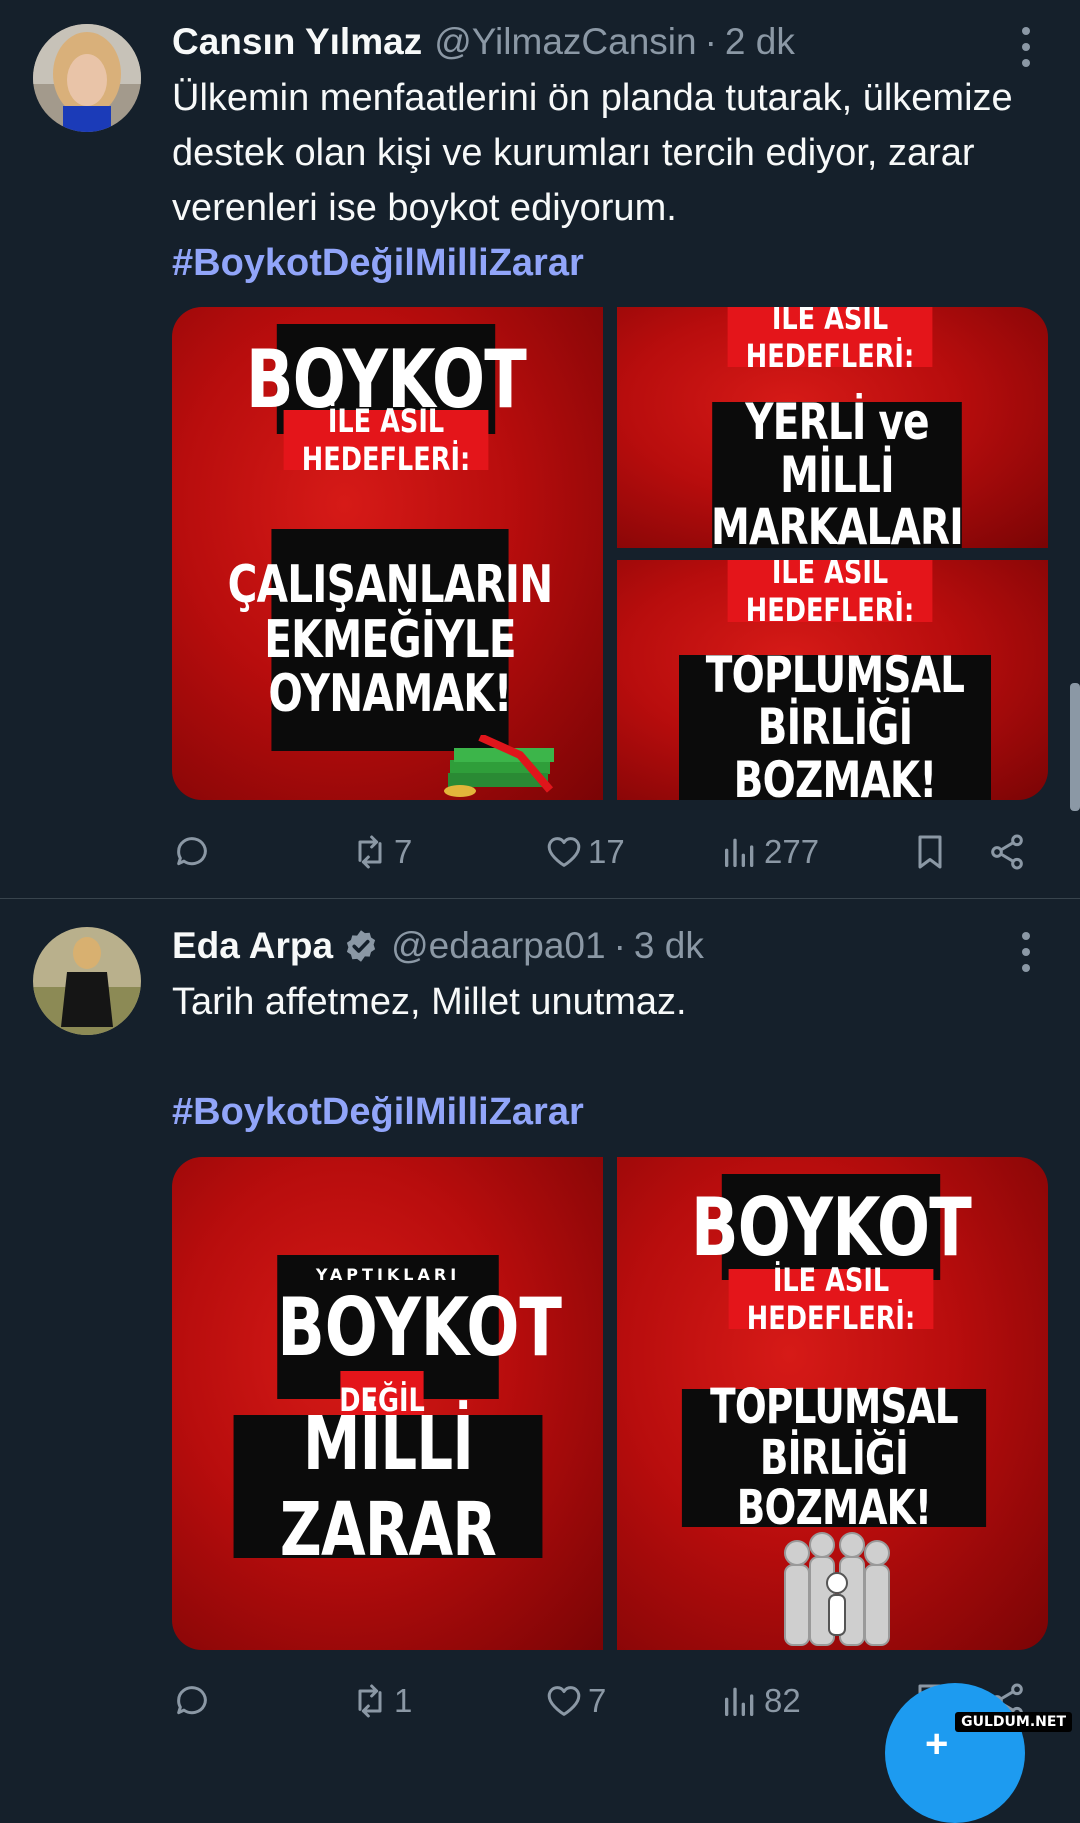  Describe the element at coordinates (782, 1700) in the screenshot. I see `view-count: 82` at that location.